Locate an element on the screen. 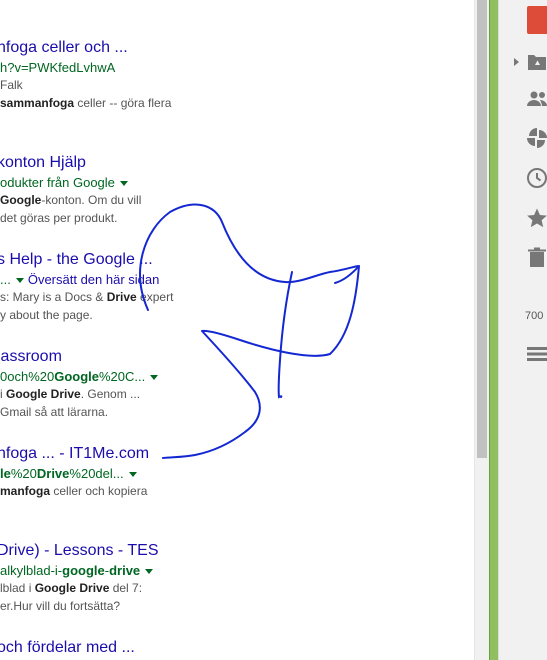  google-photos-icon is located at coordinates (536, 138).